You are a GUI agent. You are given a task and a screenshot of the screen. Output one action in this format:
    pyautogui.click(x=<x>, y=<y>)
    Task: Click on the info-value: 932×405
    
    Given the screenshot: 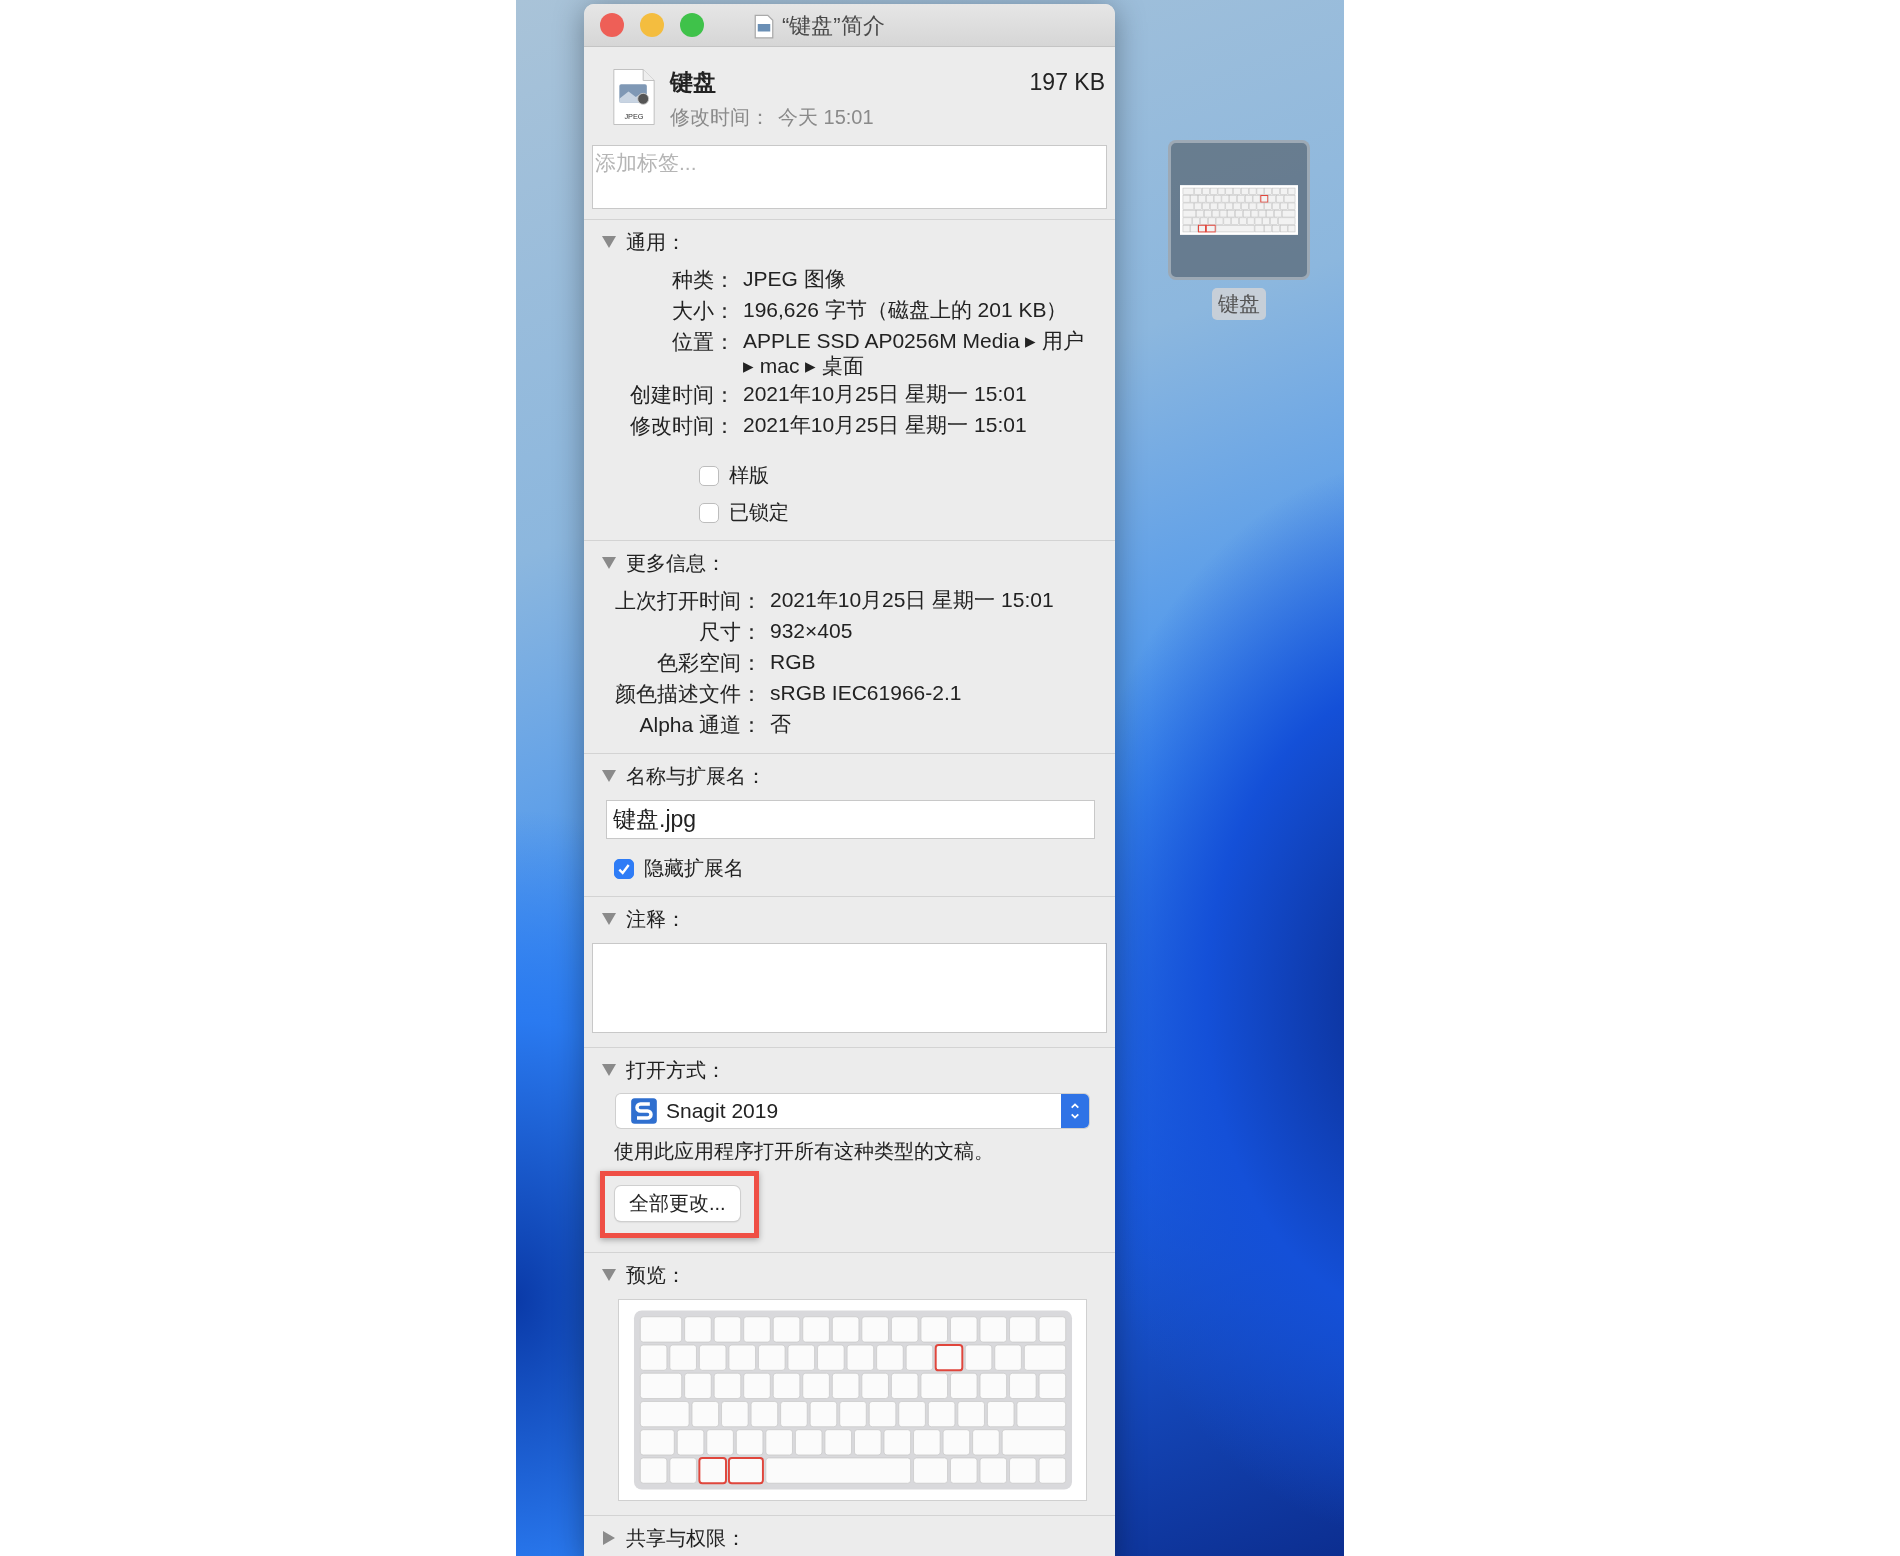 What is the action you would take?
    pyautogui.click(x=811, y=631)
    